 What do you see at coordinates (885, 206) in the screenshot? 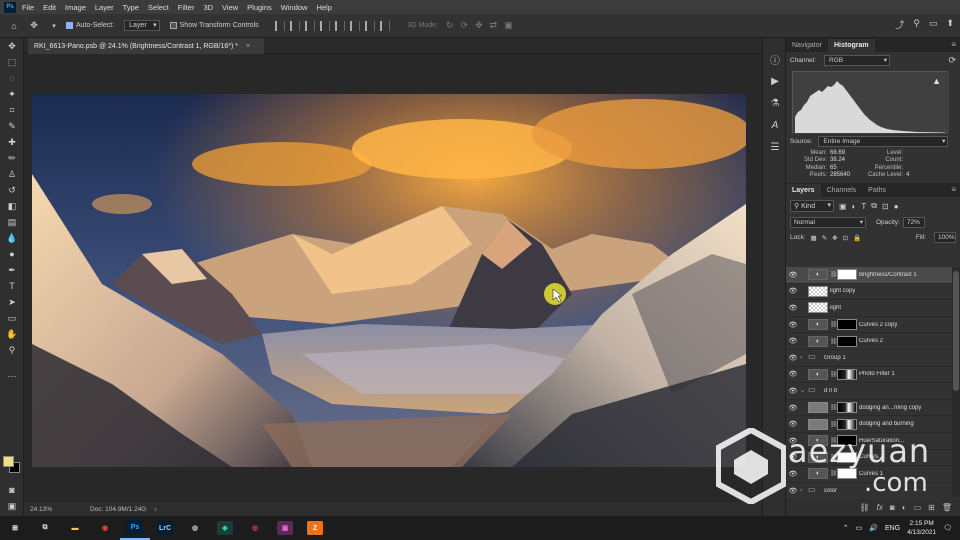
I see `smart-object-filter-icon: ⊡` at bounding box center [885, 206].